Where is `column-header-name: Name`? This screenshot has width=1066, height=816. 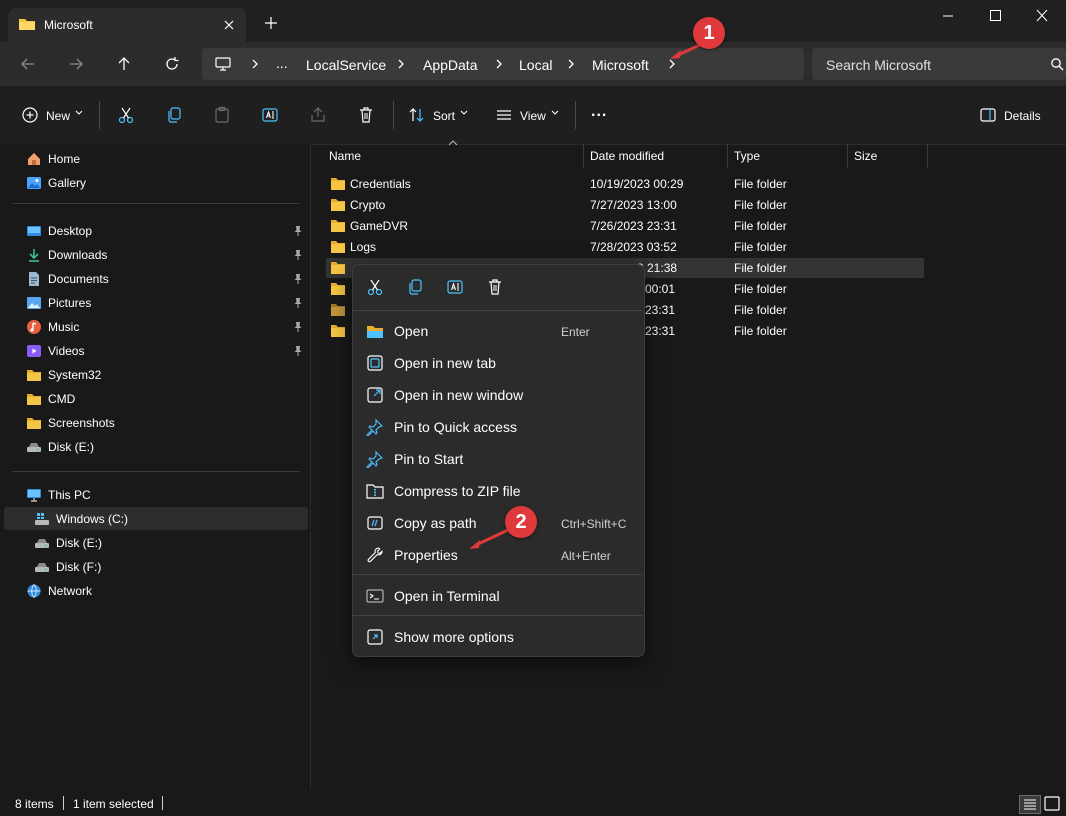 column-header-name: Name is located at coordinates (345, 156).